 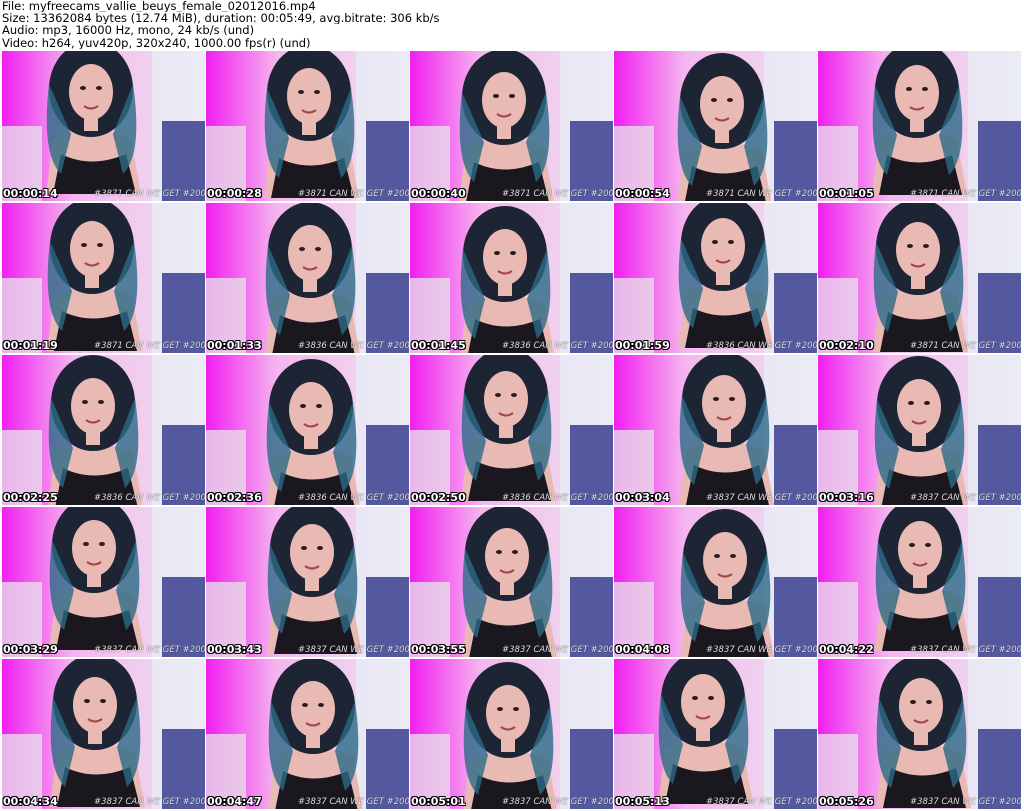 What do you see at coordinates (234, 193) in the screenshot?
I see `frame-timestamp: 00:00:28` at bounding box center [234, 193].